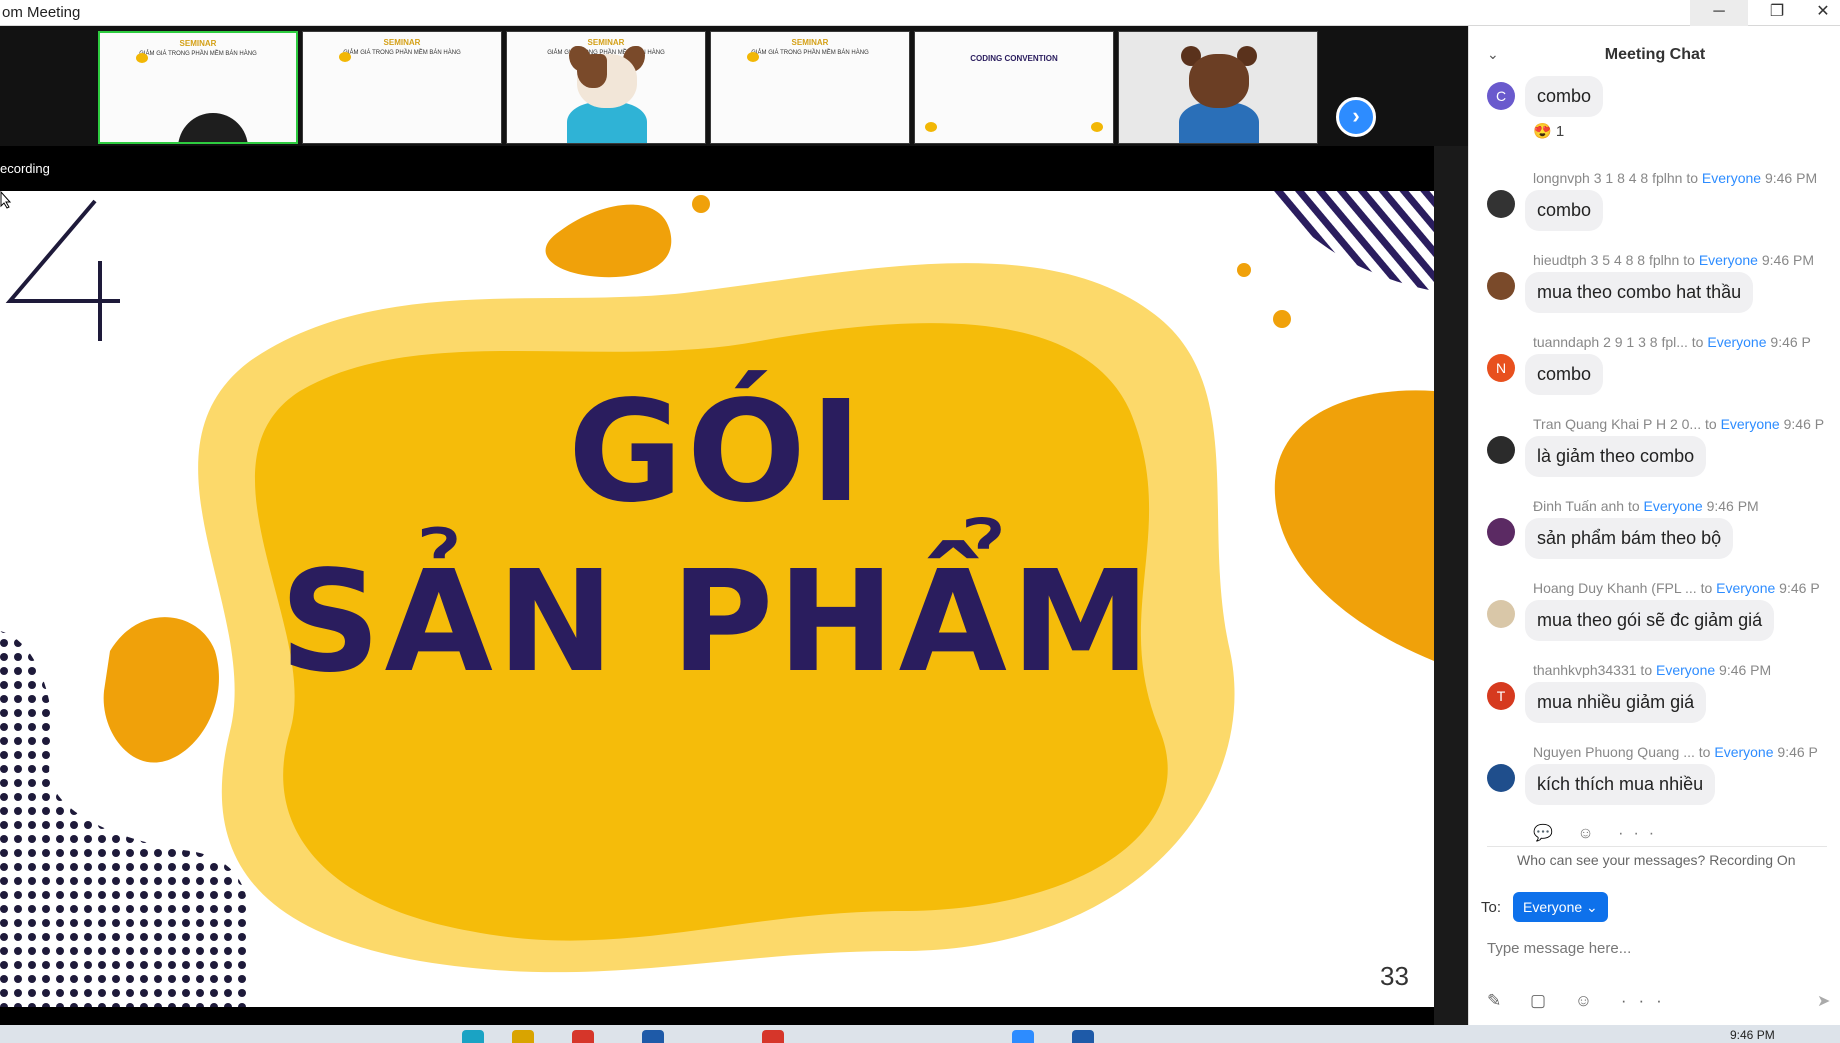  Describe the element at coordinates (1356, 117) in the screenshot. I see `next-page-button: ›` at that location.